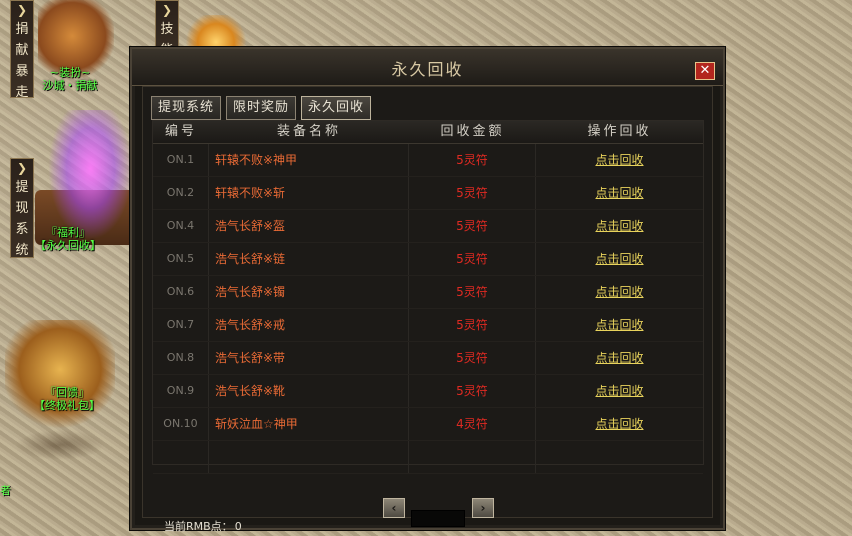  Describe the element at coordinates (427, 67) in the screenshot. I see `dialog-title-bar: 永久回收 ✕` at that location.